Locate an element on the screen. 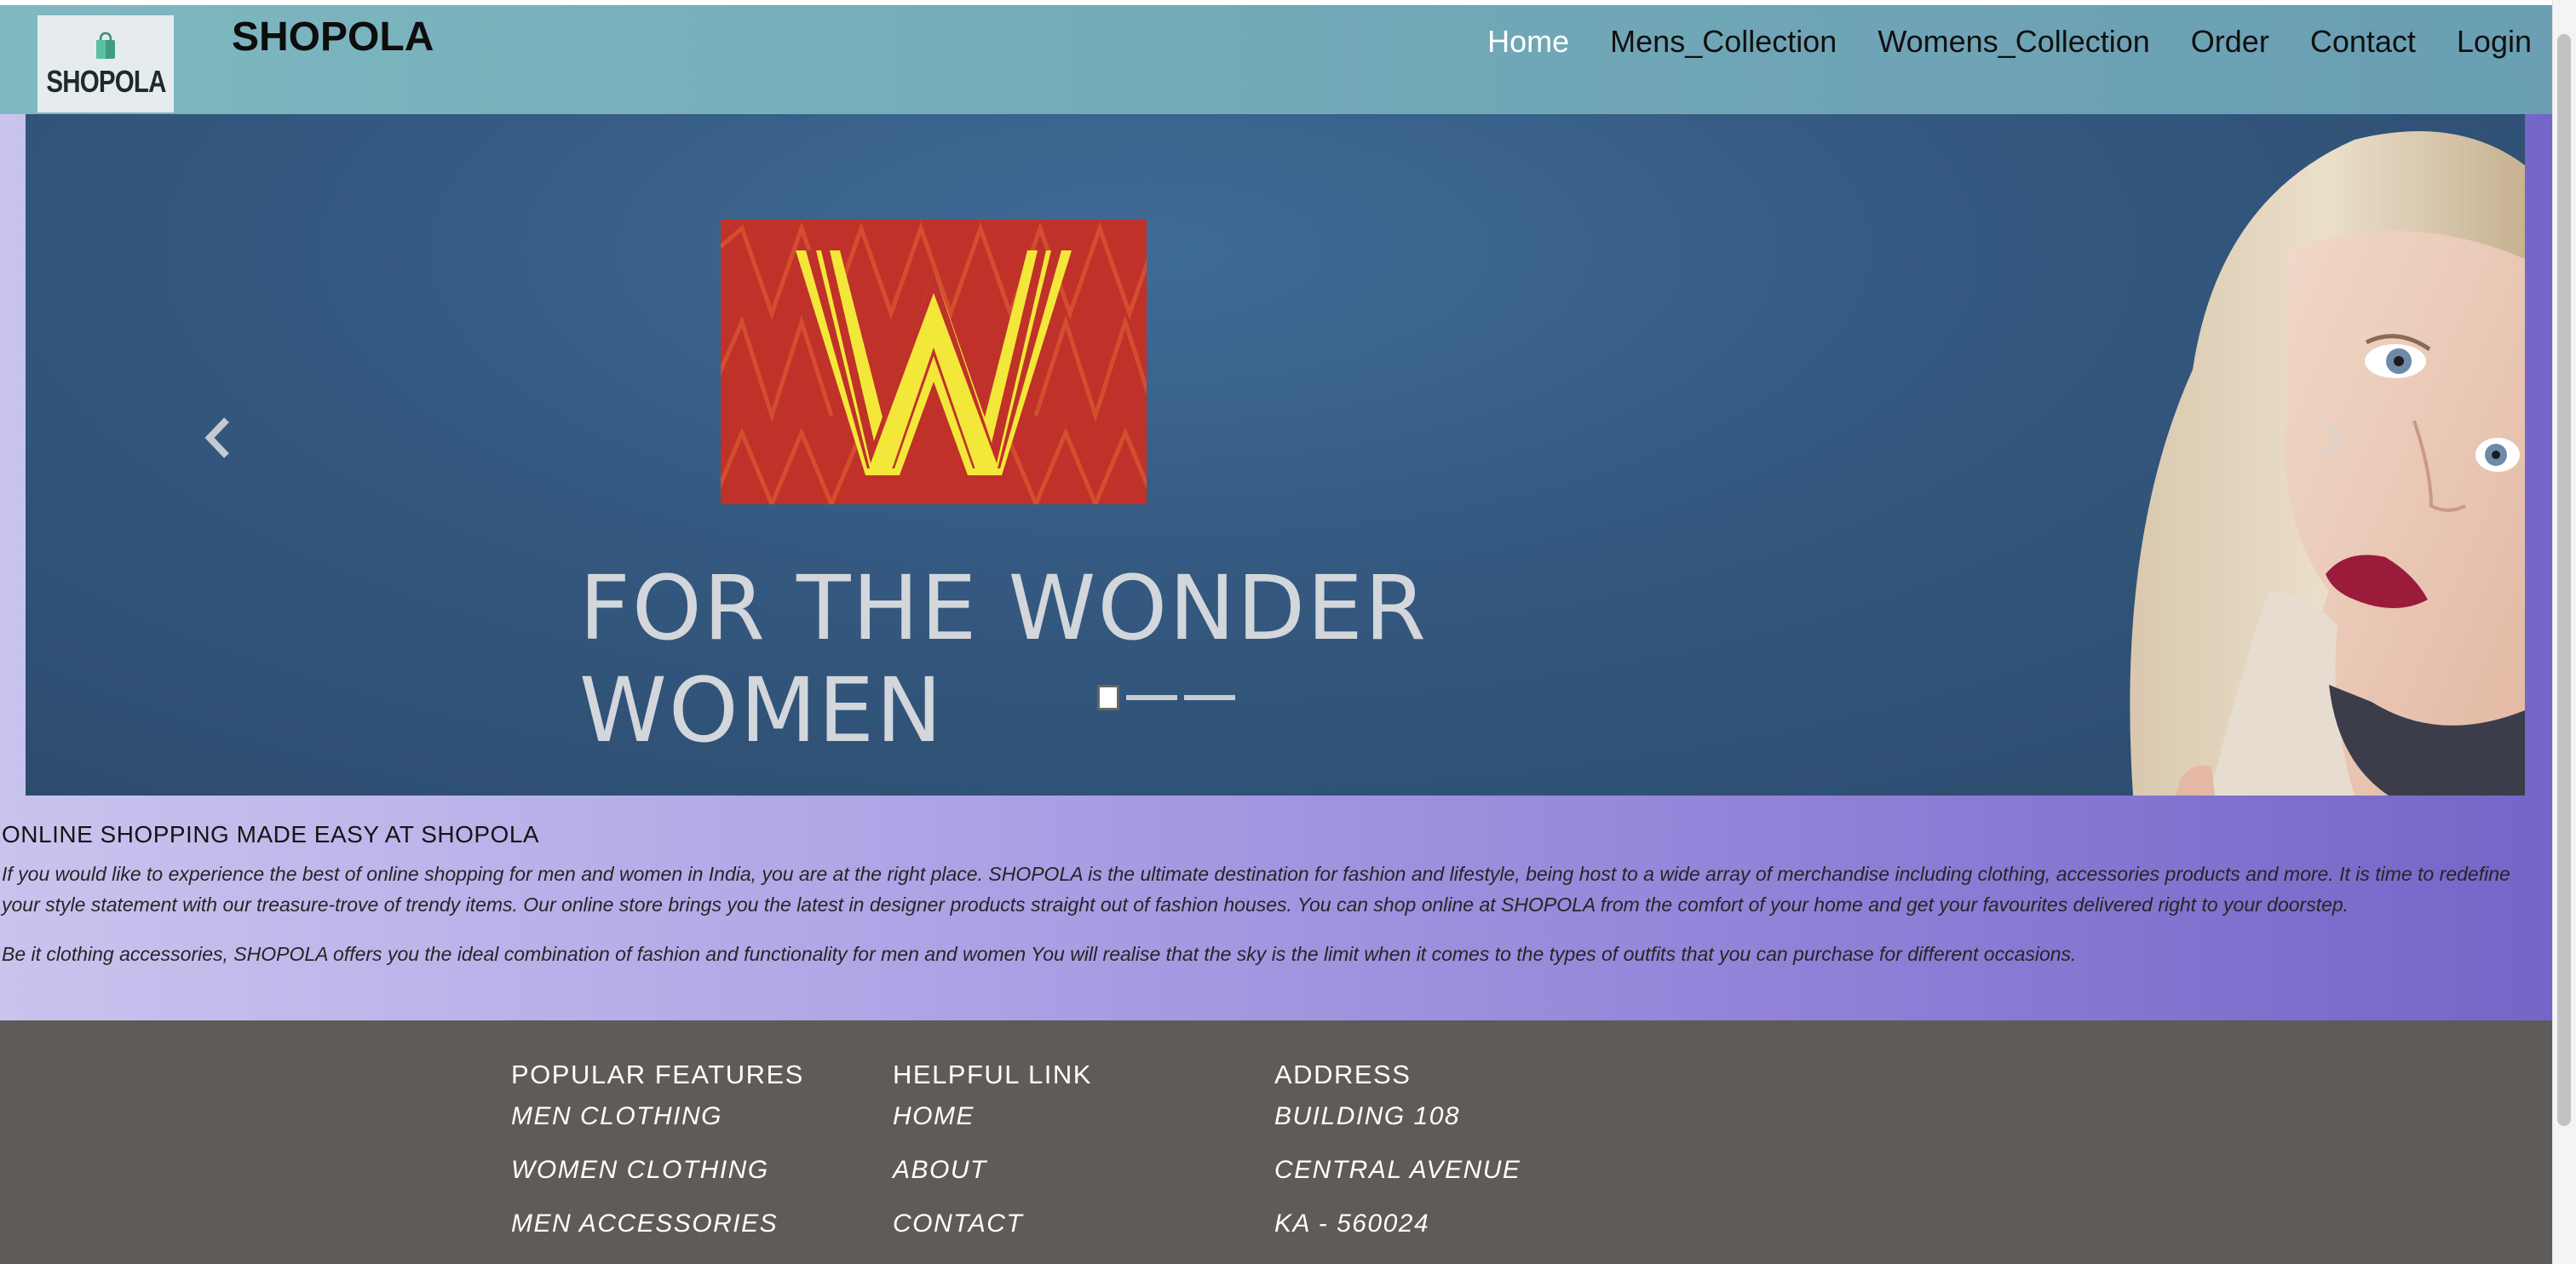  carousel-next-button is located at coordinates (2333, 438).